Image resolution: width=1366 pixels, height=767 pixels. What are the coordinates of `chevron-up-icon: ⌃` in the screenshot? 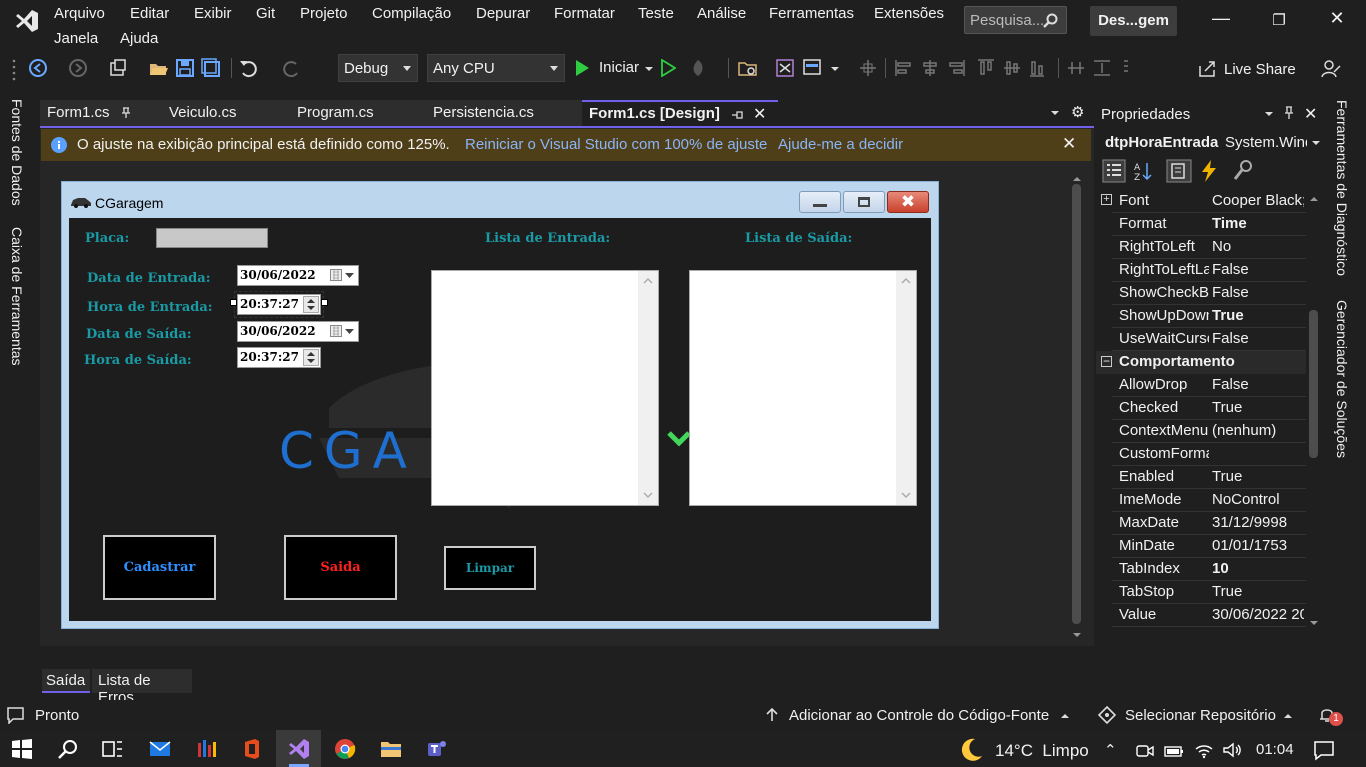 It's located at (1110, 750).